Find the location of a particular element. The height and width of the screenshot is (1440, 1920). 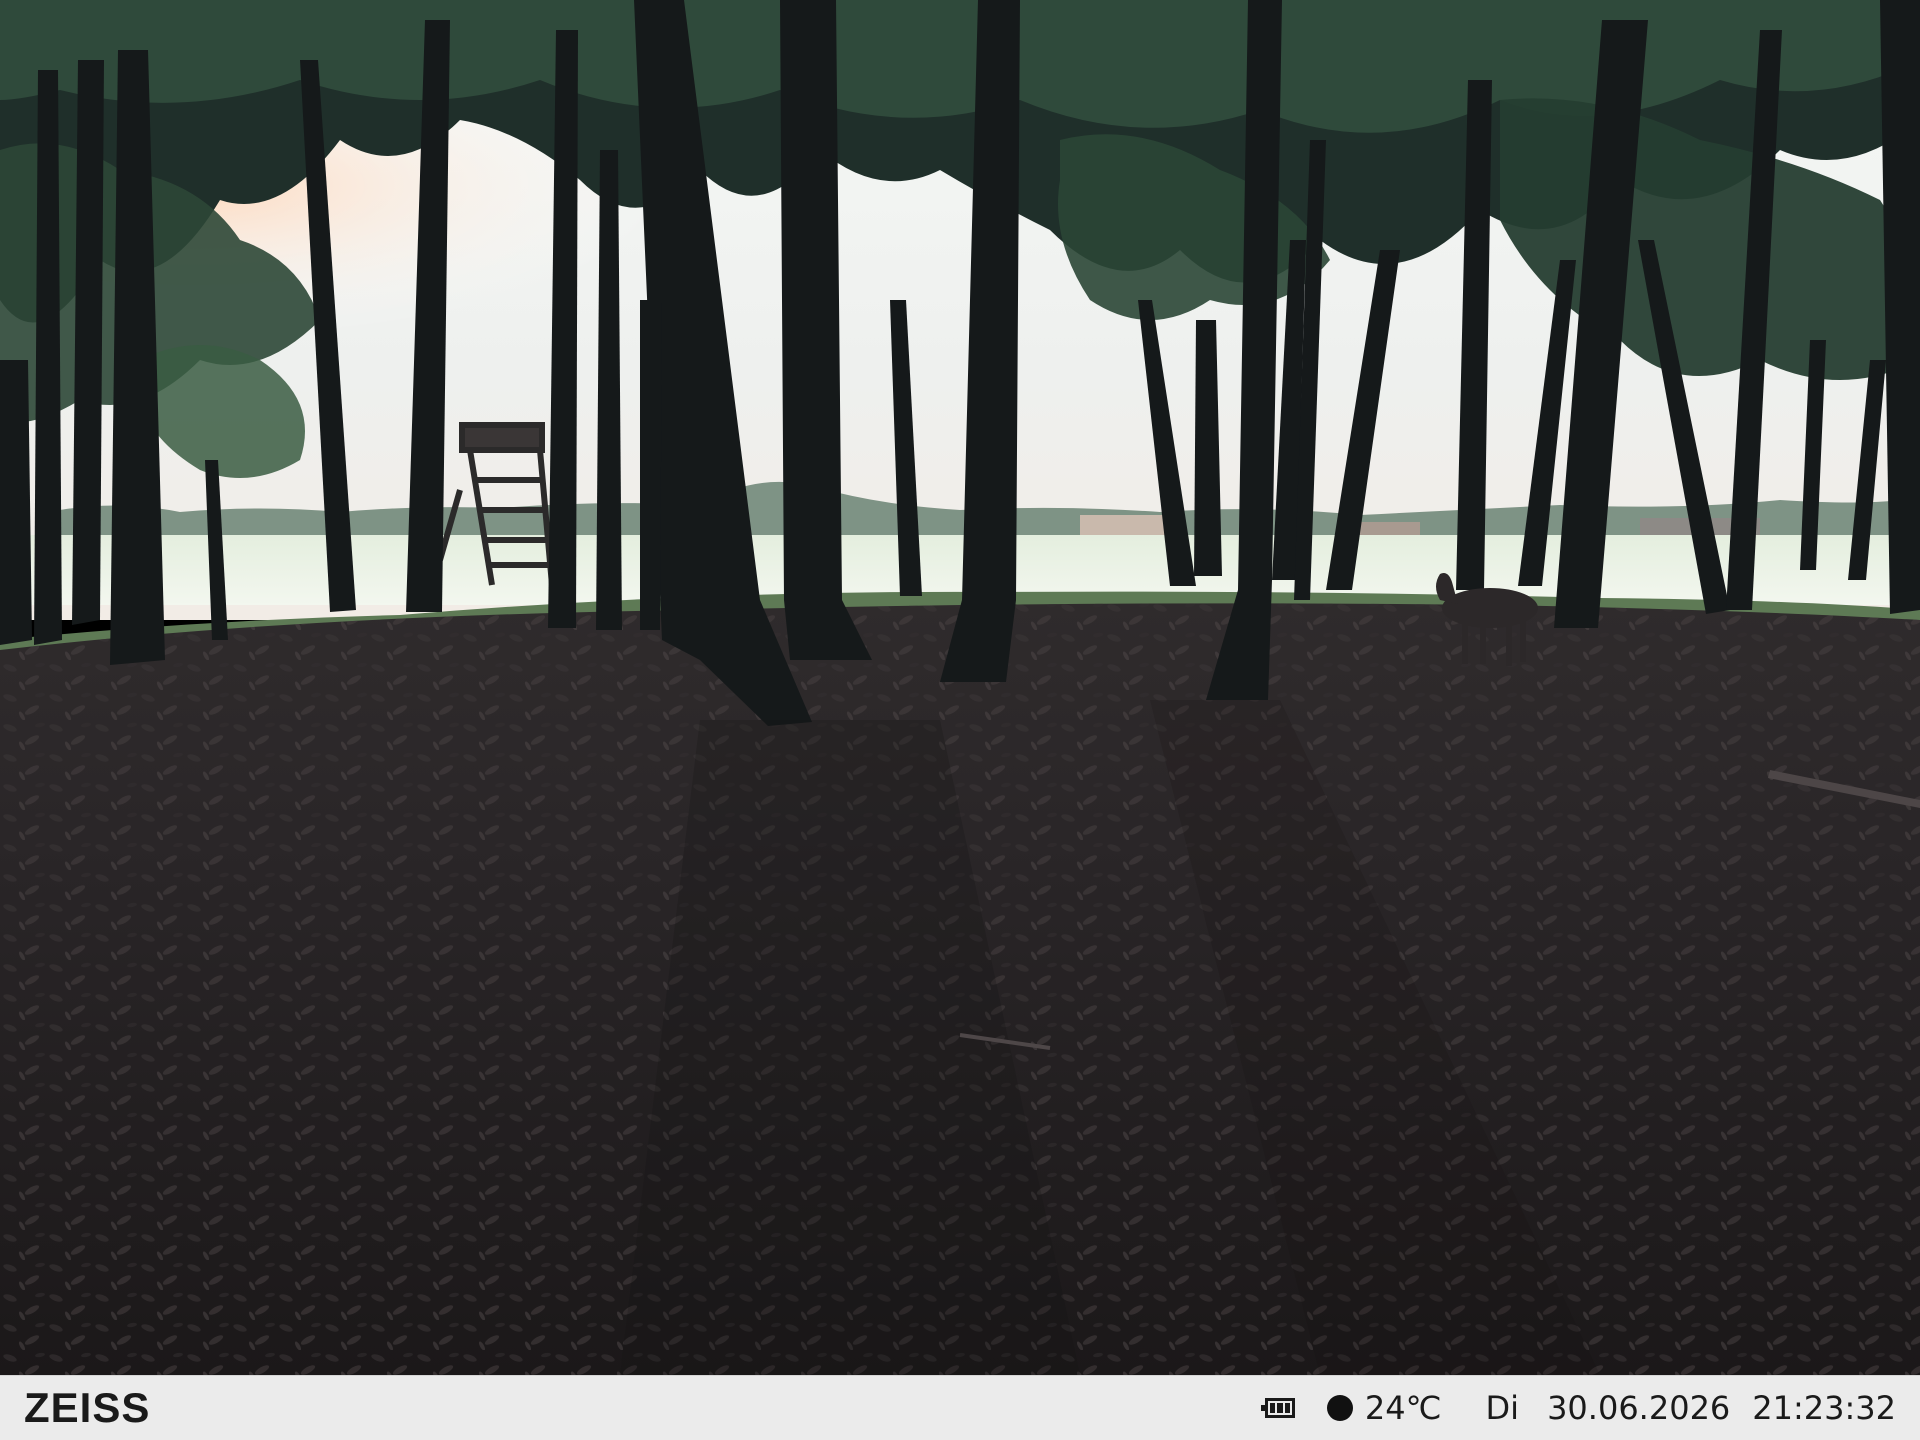

camera-info-bar: ZEISS 24℃ Di 30.06.2026 21:23:32 is located at coordinates (960, 1407).